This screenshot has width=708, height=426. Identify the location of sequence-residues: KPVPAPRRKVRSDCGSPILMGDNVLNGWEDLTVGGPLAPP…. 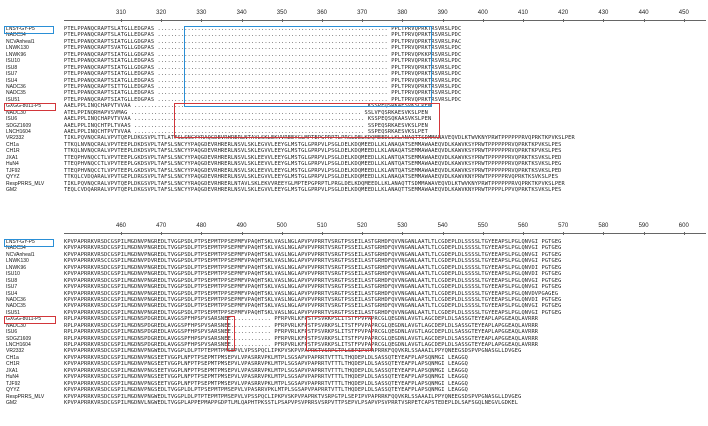
(291, 402).